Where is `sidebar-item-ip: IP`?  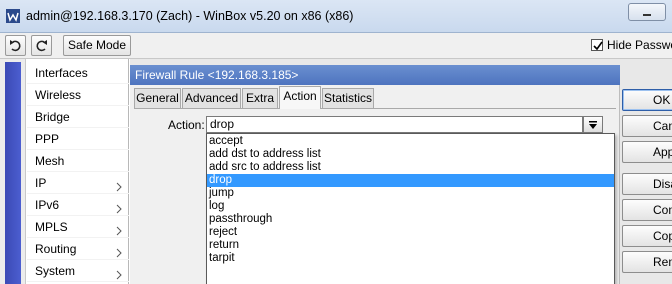
sidebar-item-ip: IP is located at coordinates (78, 183).